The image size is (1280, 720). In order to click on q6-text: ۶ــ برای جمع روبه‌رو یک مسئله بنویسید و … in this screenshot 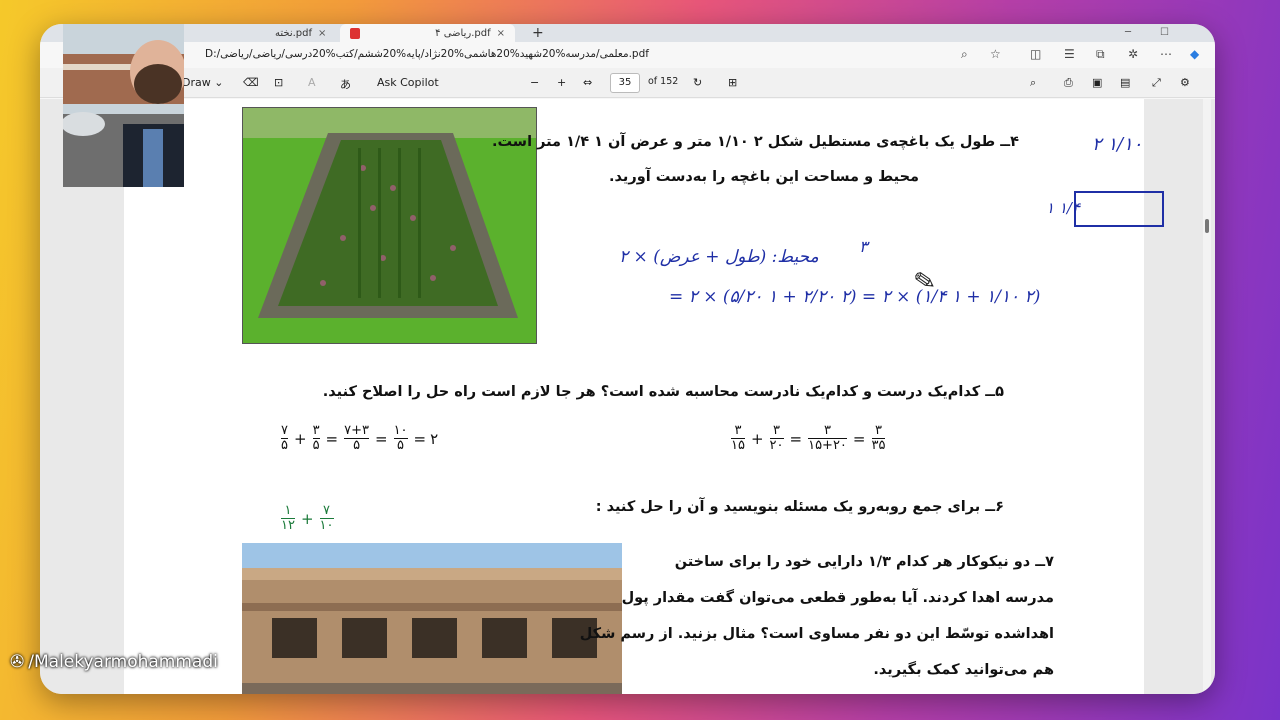, I will do `click(799, 507)`.